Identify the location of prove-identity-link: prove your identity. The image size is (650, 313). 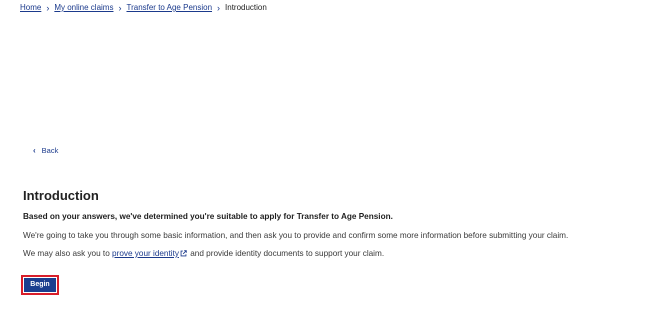
(150, 253).